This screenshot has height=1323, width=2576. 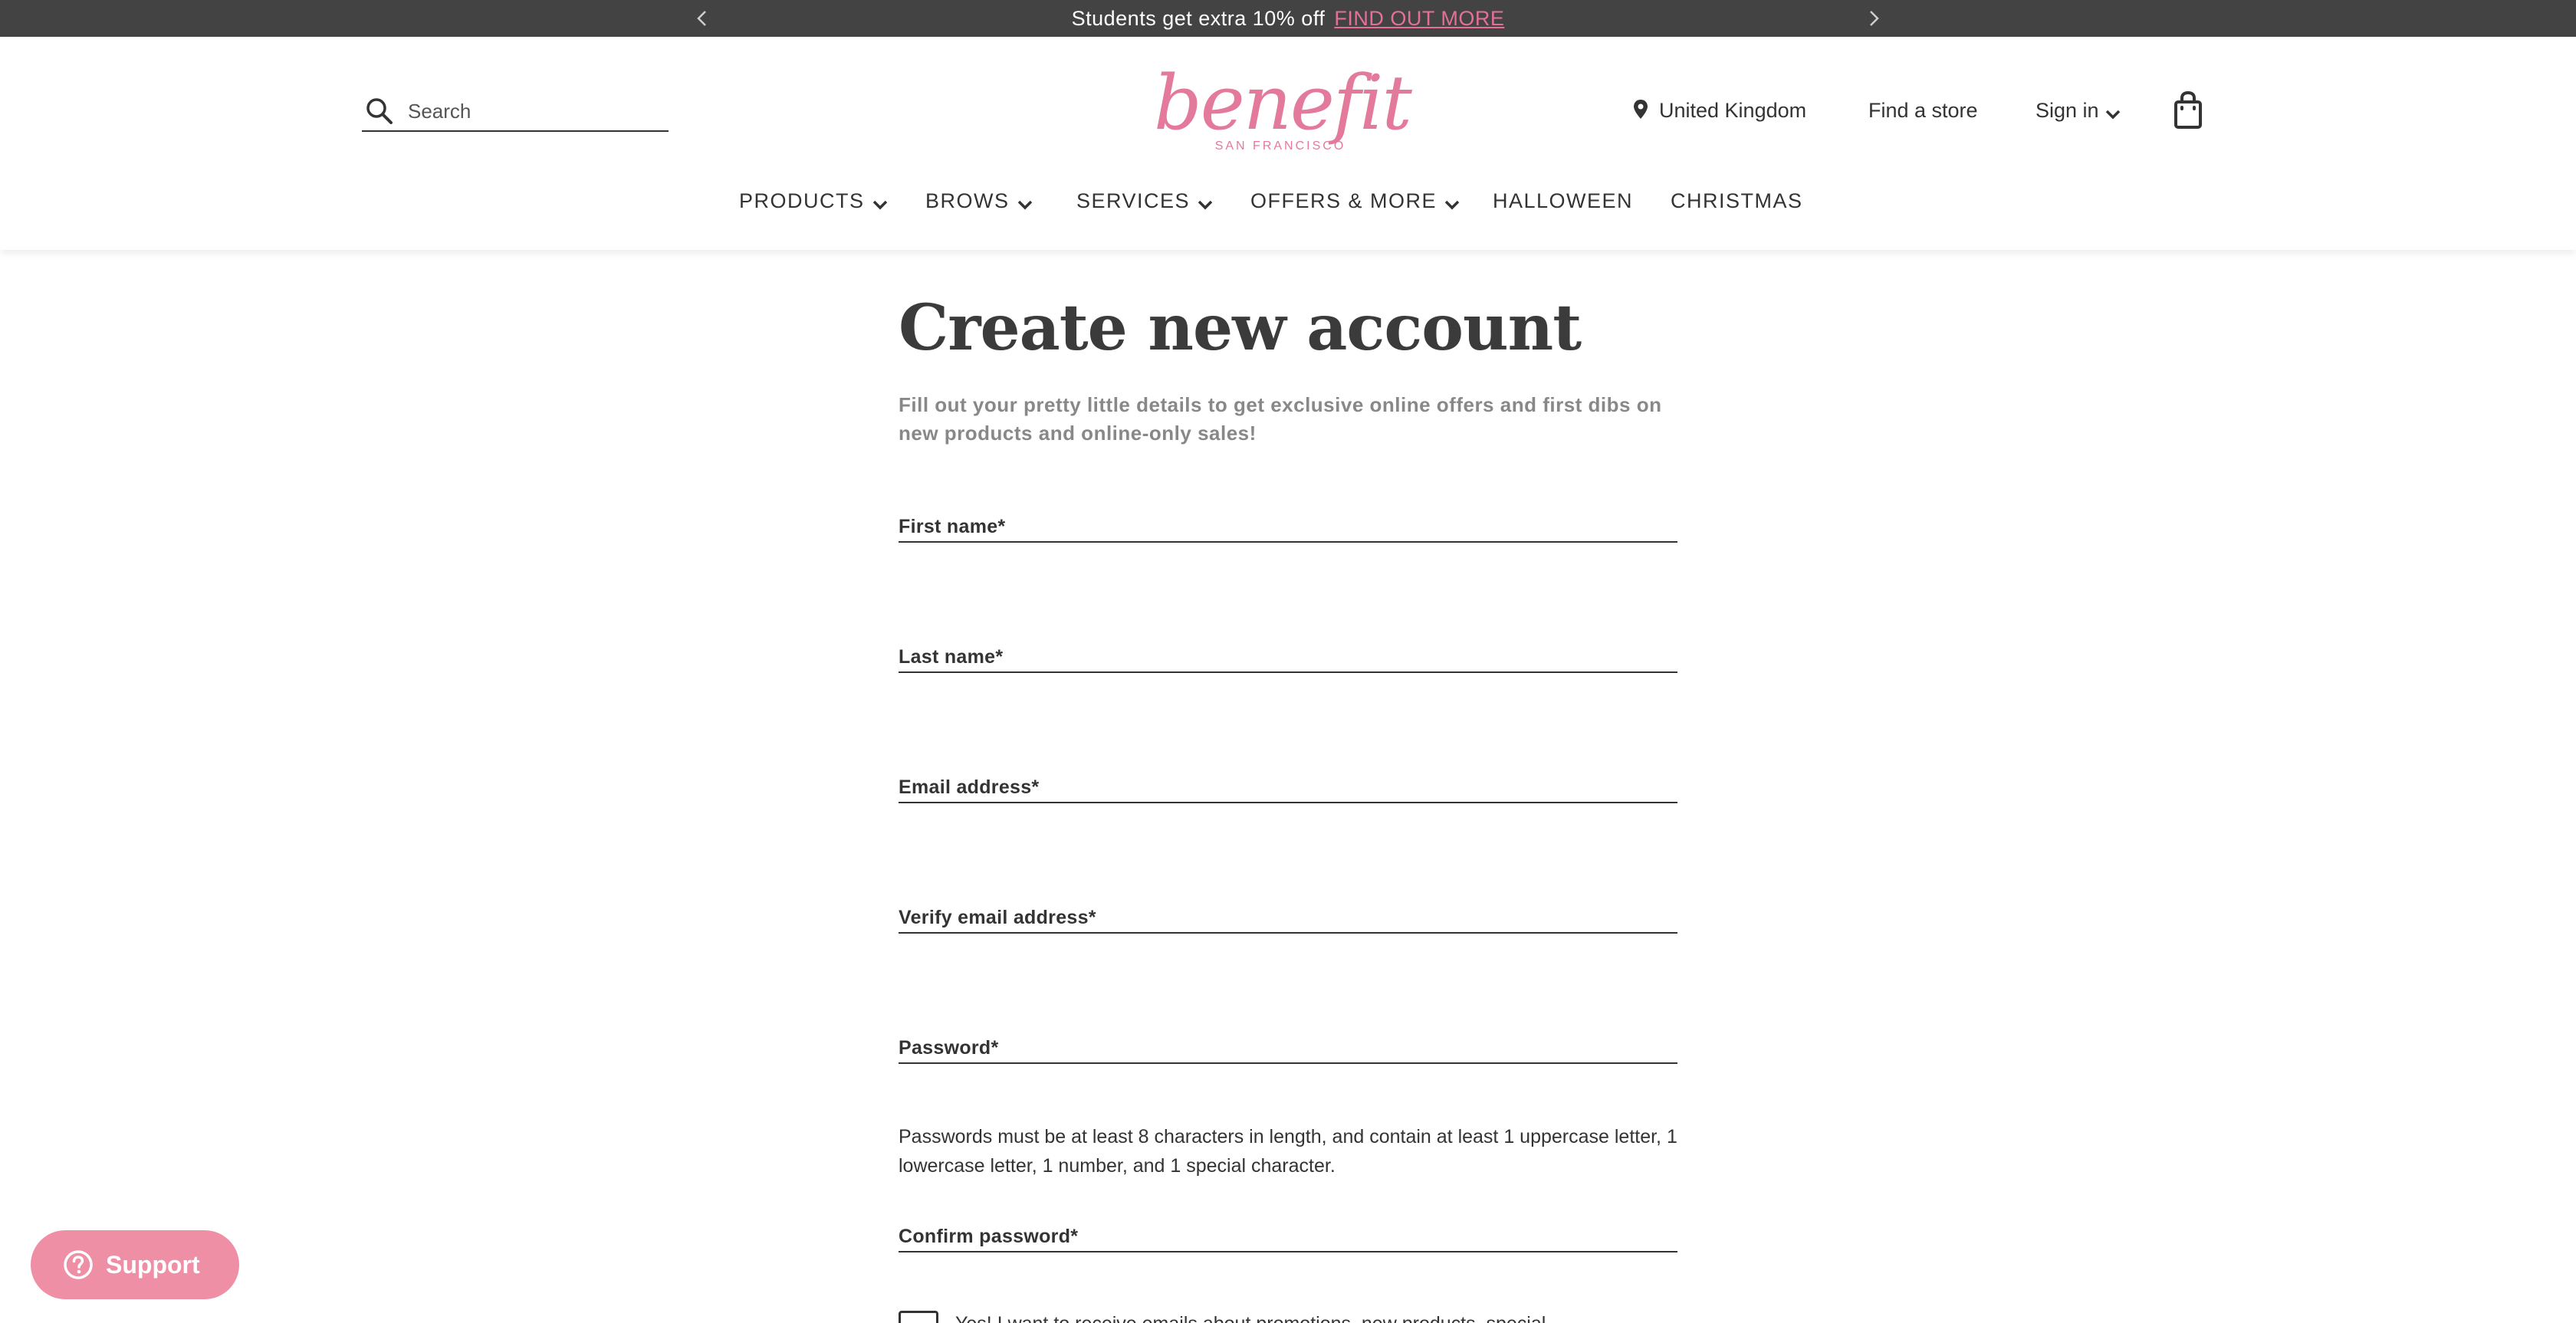 What do you see at coordinates (1199, 18) in the screenshot?
I see `promo-text: Students get extra 10% off` at bounding box center [1199, 18].